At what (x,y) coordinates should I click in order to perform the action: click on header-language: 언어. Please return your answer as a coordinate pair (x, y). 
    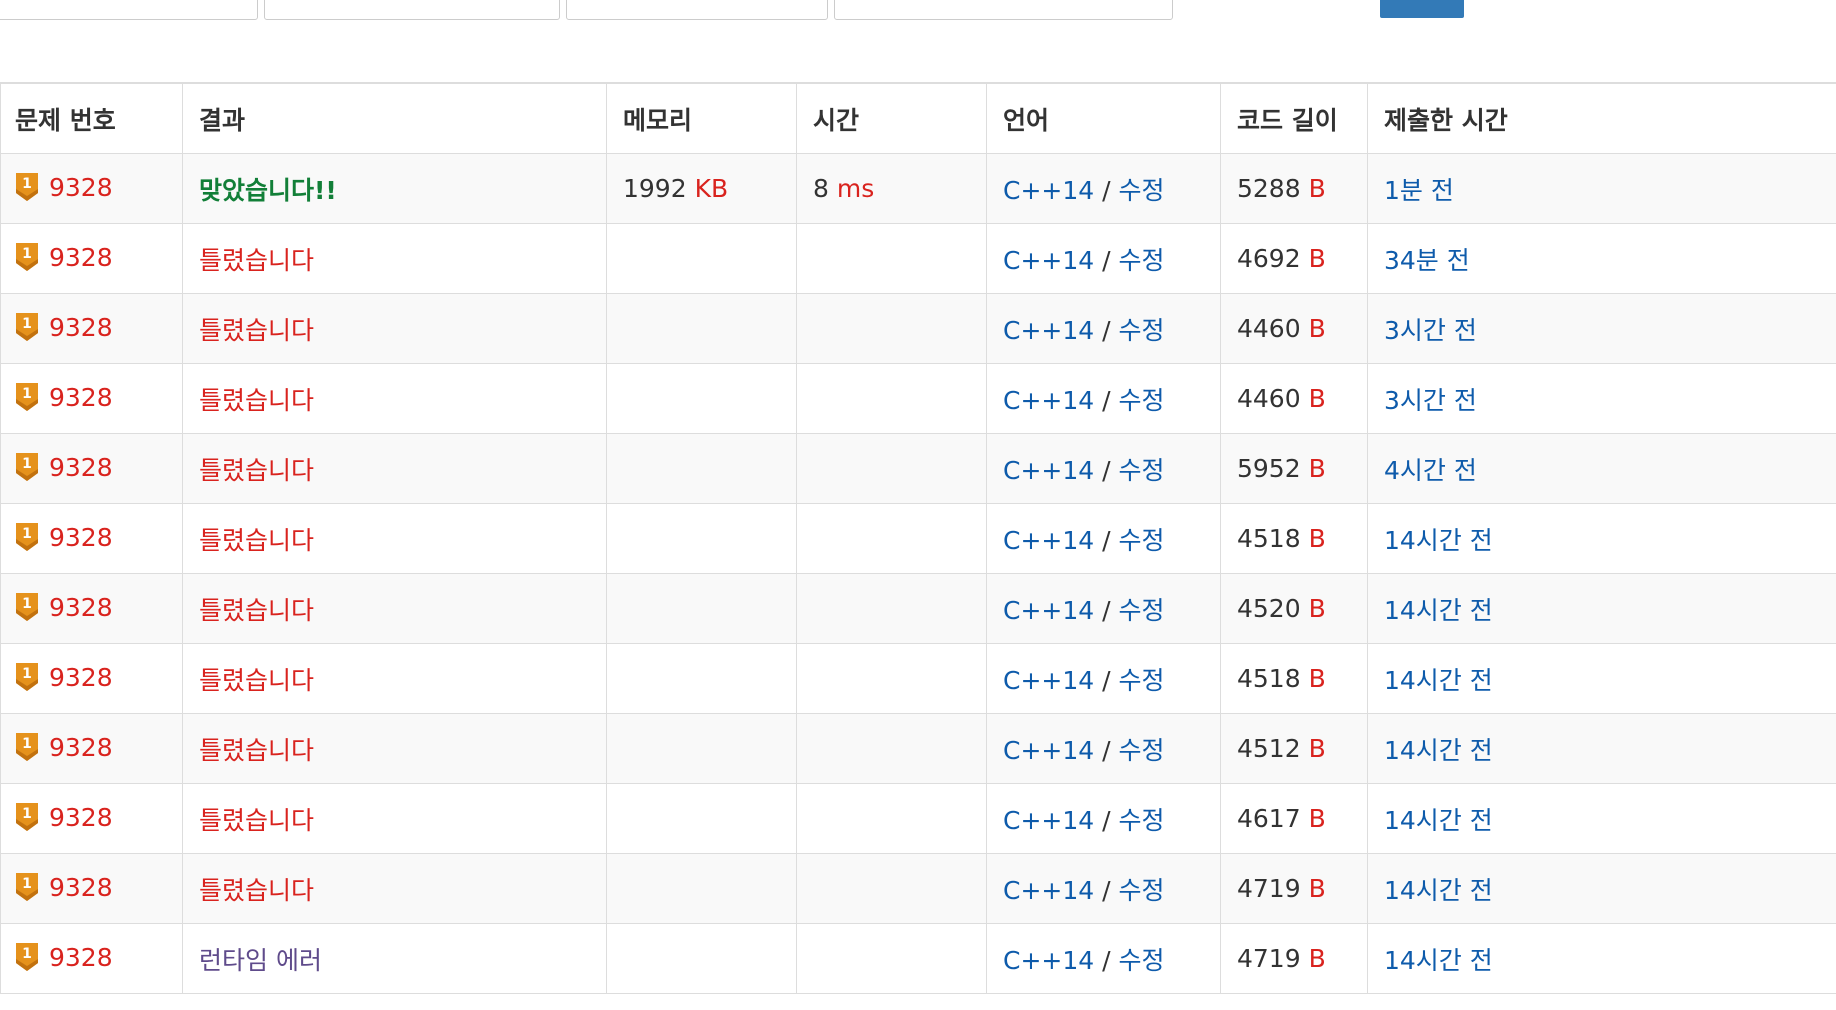
    Looking at the image, I should click on (1103, 118).